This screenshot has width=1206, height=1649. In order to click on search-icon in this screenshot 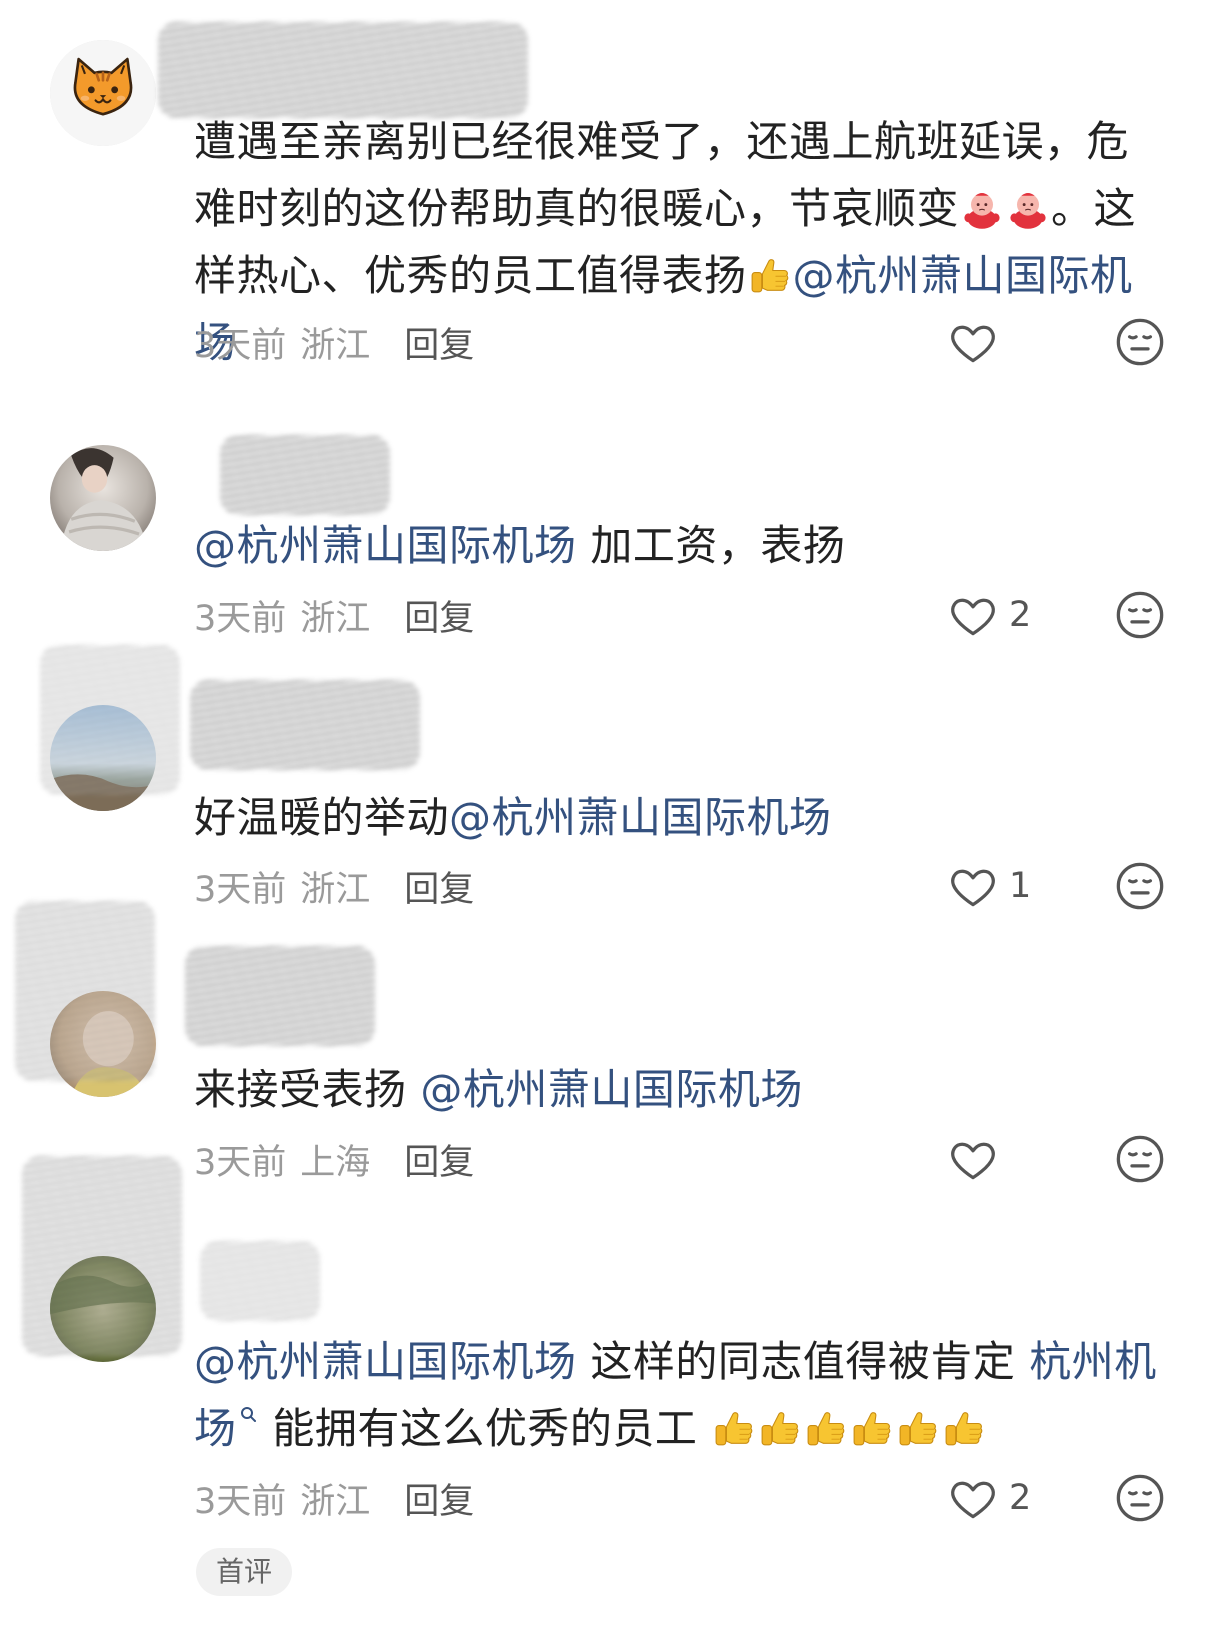, I will do `click(249, 1415)`.